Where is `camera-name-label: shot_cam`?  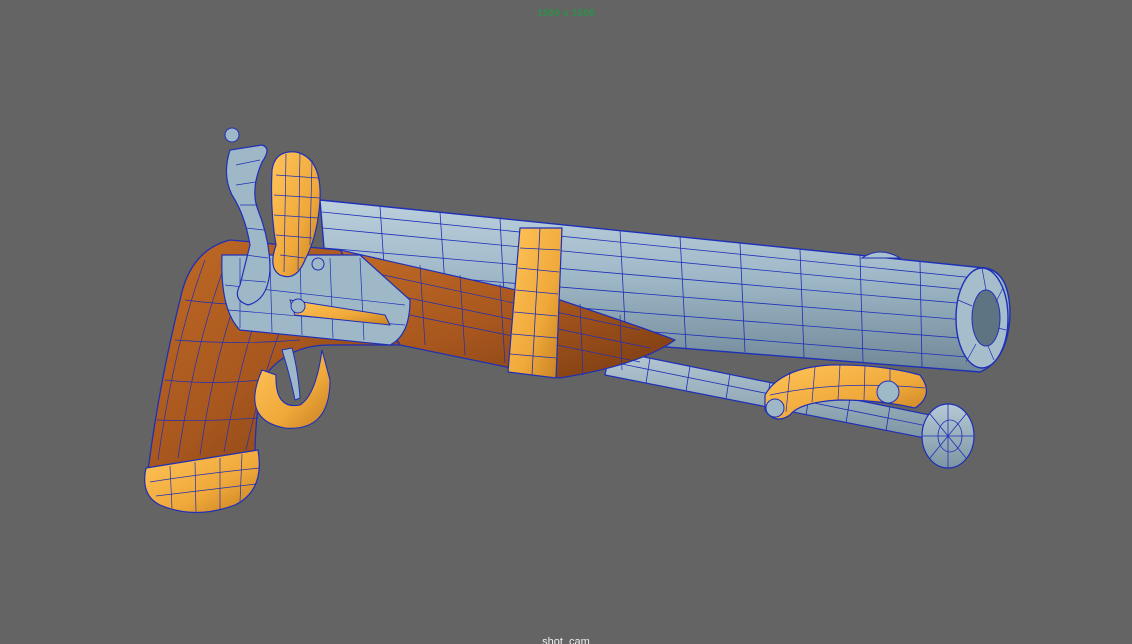
camera-name-label: shot_cam is located at coordinates (566, 640).